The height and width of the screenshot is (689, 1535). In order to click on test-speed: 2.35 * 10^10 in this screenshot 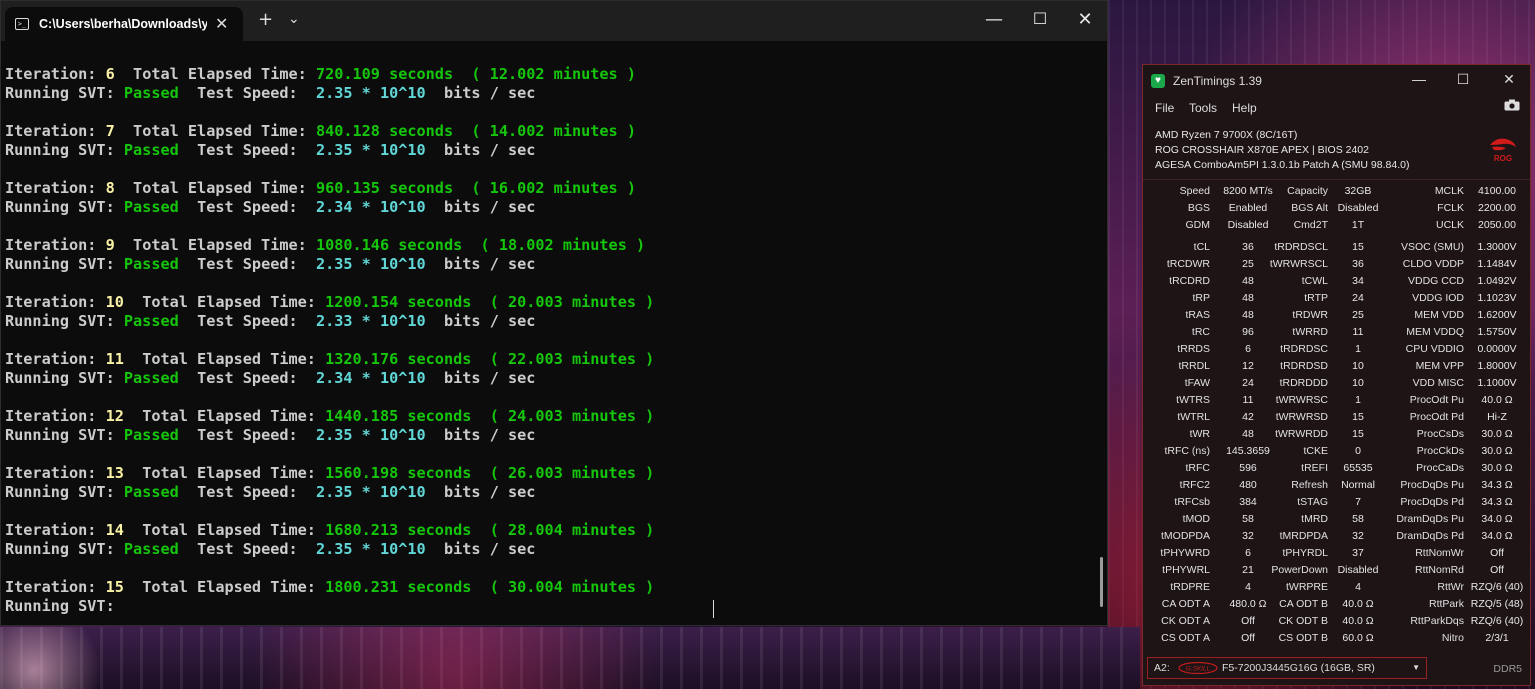, I will do `click(370, 435)`.